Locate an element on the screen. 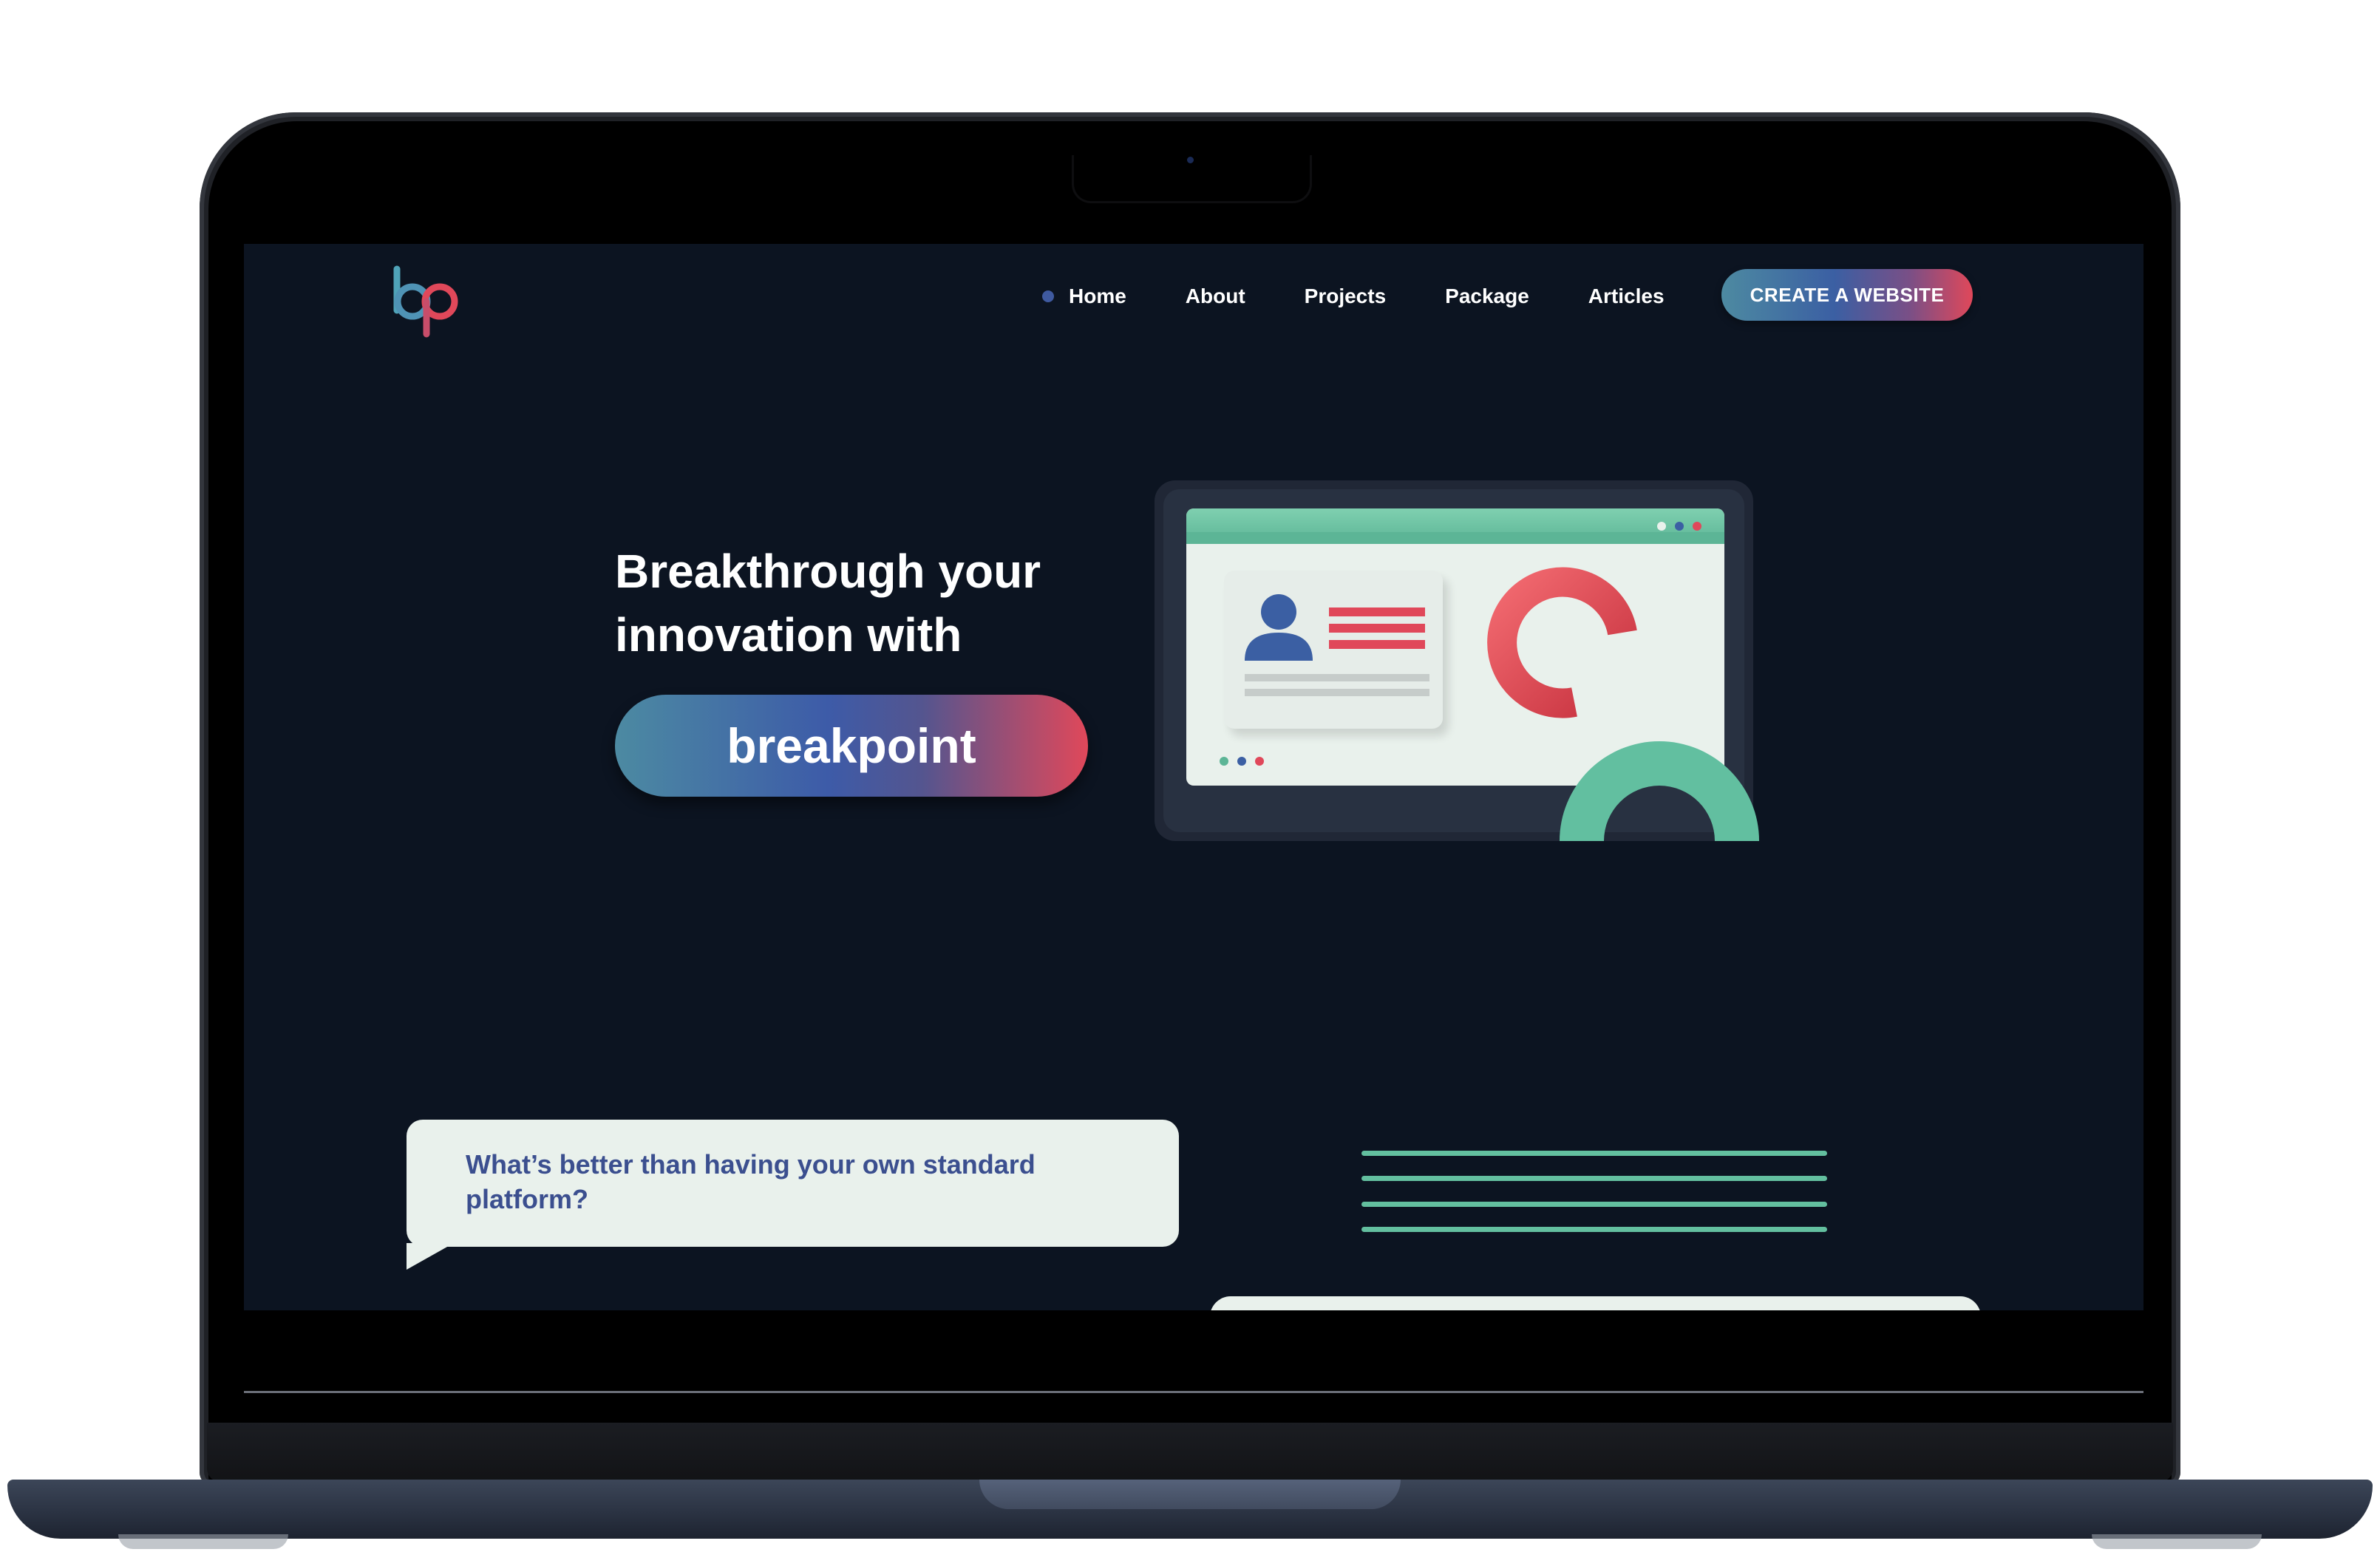 Image resolution: width=2380 pixels, height=1552 pixels. camera-icon is located at coordinates (1190, 160).